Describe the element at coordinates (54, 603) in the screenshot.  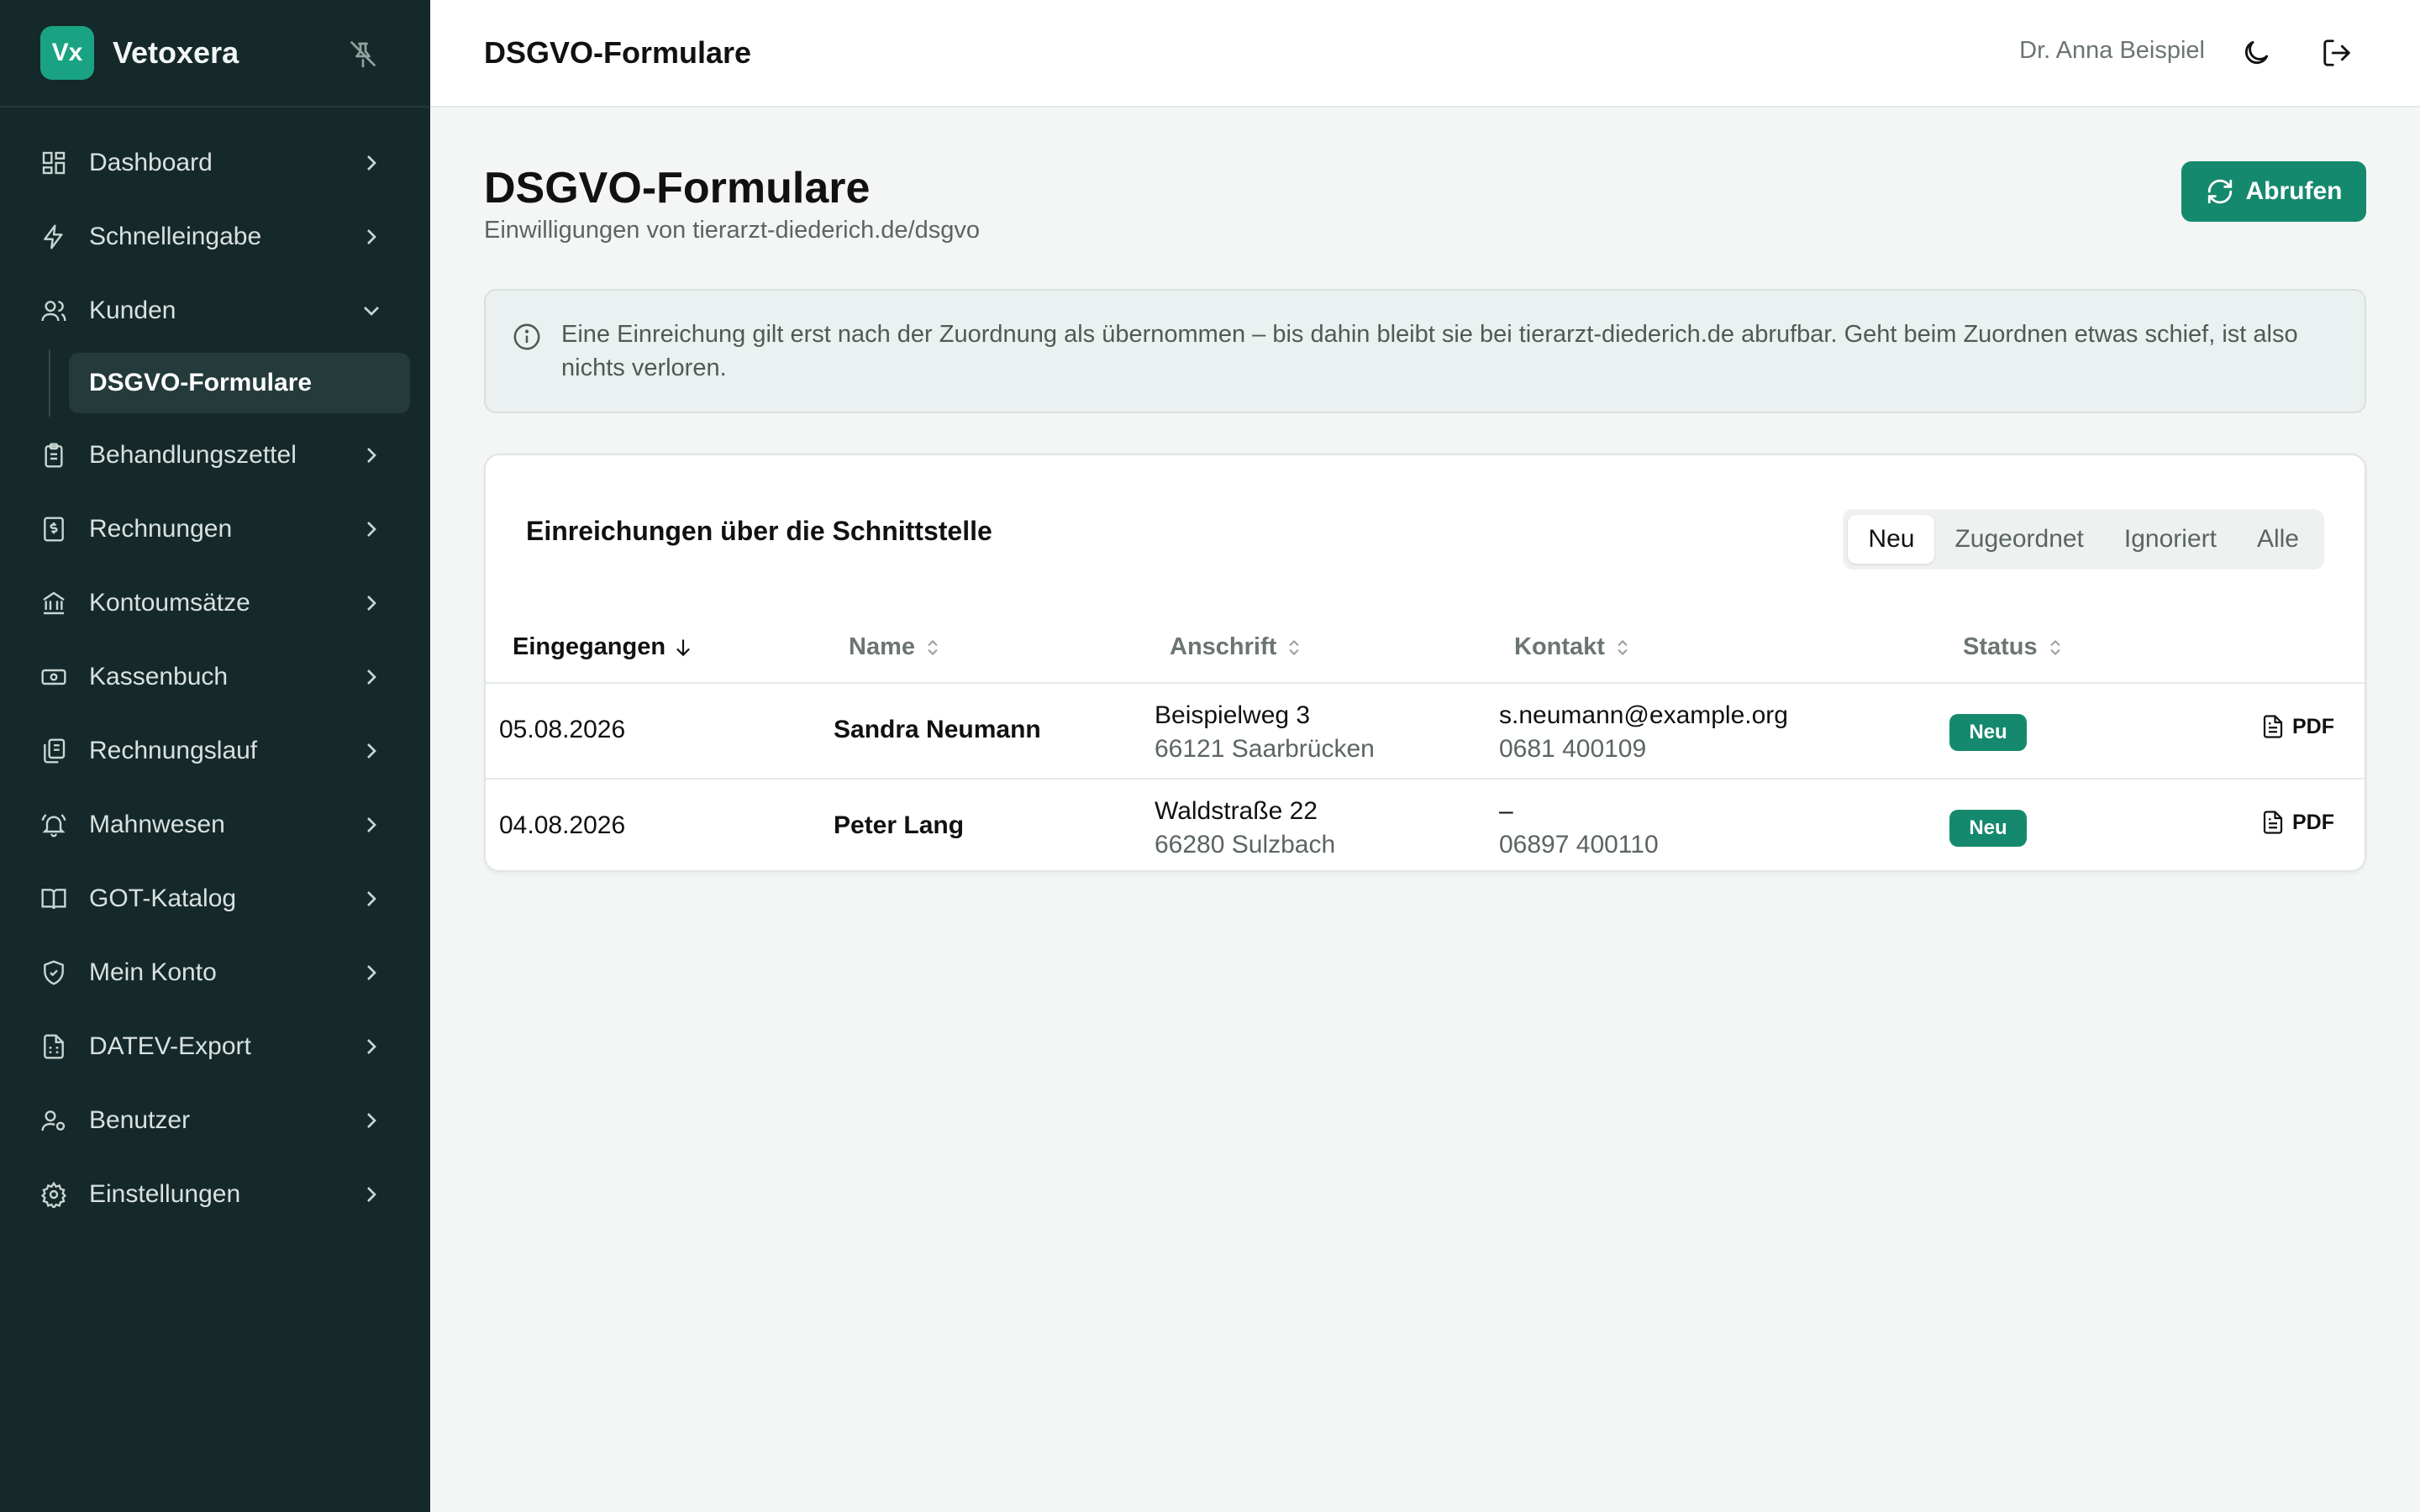
I see `bank-icon` at that location.